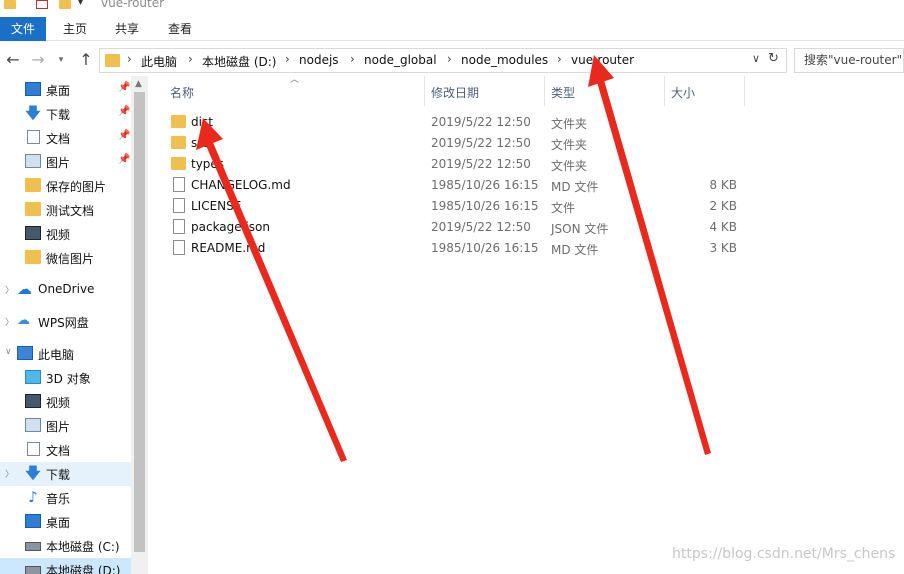  What do you see at coordinates (228, 248) in the screenshot?
I see `file-name: README.md` at bounding box center [228, 248].